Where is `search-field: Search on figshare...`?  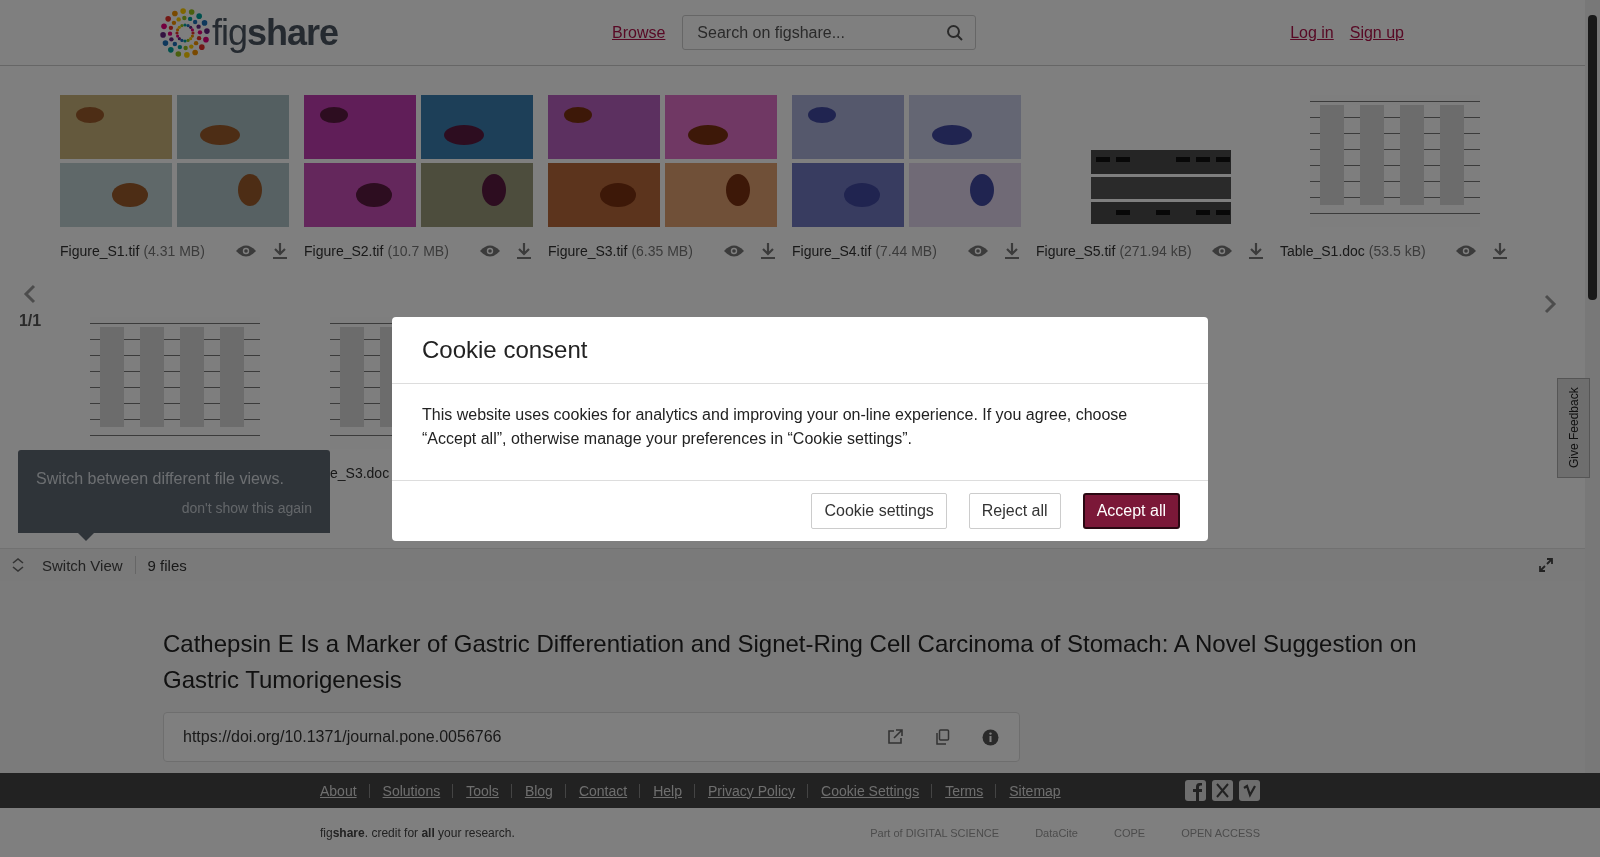
search-field: Search on figshare... is located at coordinates (829, 32).